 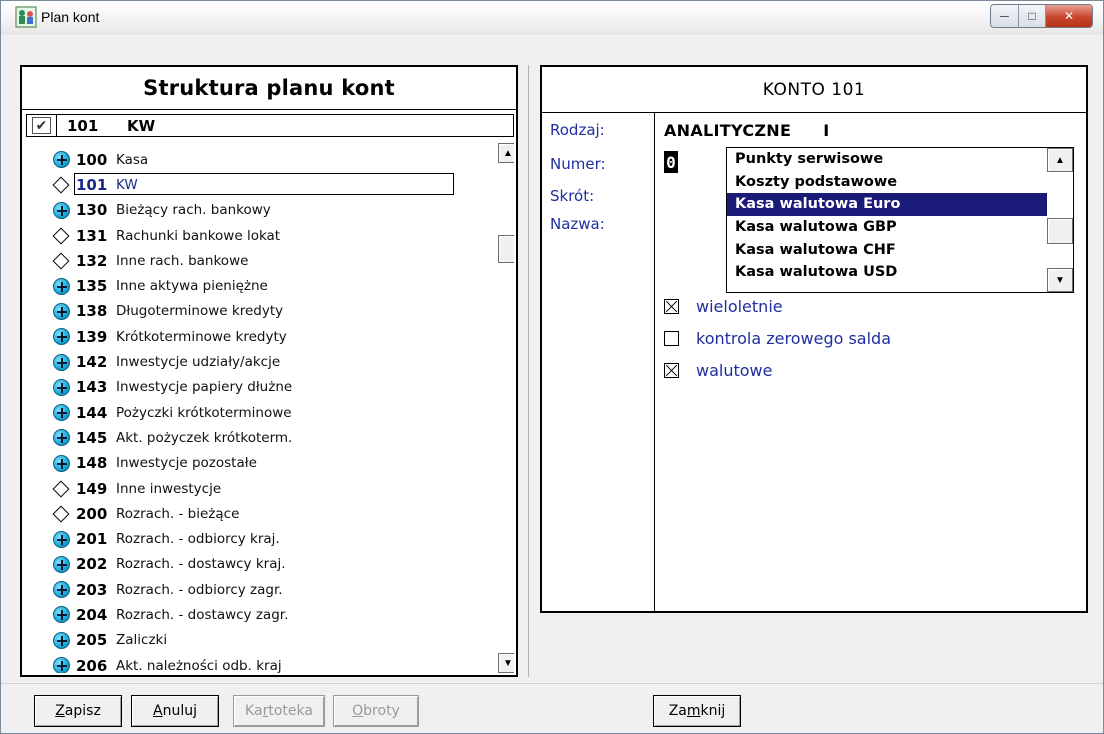 What do you see at coordinates (262, 614) in the screenshot?
I see `account-row: 204 Rozrach. - dostawcy zagr.` at bounding box center [262, 614].